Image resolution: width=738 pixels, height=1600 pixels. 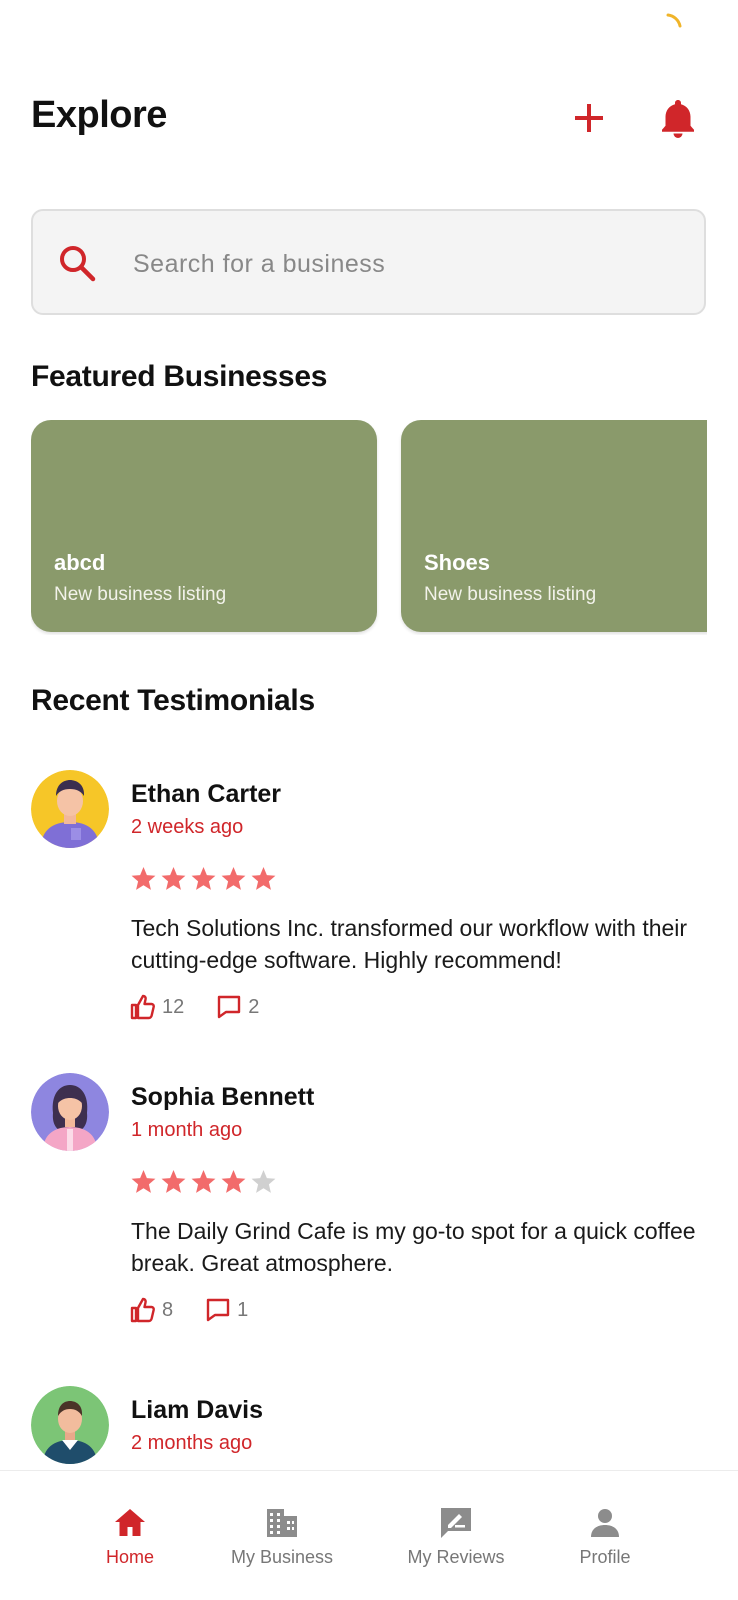 I want to click on add-button, so click(x=589, y=118).